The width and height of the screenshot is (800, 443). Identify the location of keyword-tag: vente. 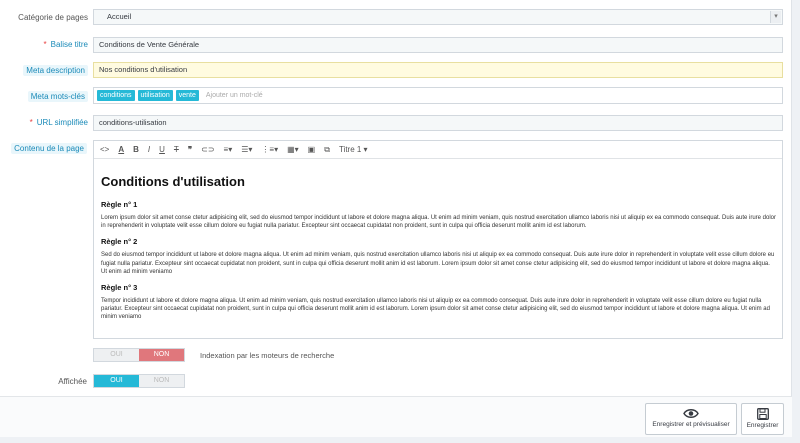
(187, 95).